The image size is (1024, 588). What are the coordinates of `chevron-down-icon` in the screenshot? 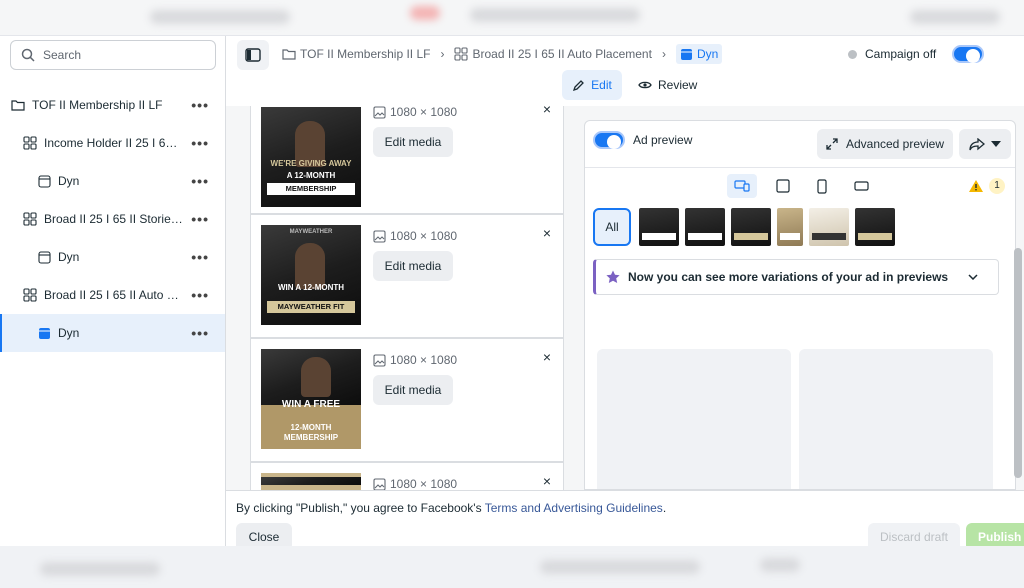 It's located at (996, 144).